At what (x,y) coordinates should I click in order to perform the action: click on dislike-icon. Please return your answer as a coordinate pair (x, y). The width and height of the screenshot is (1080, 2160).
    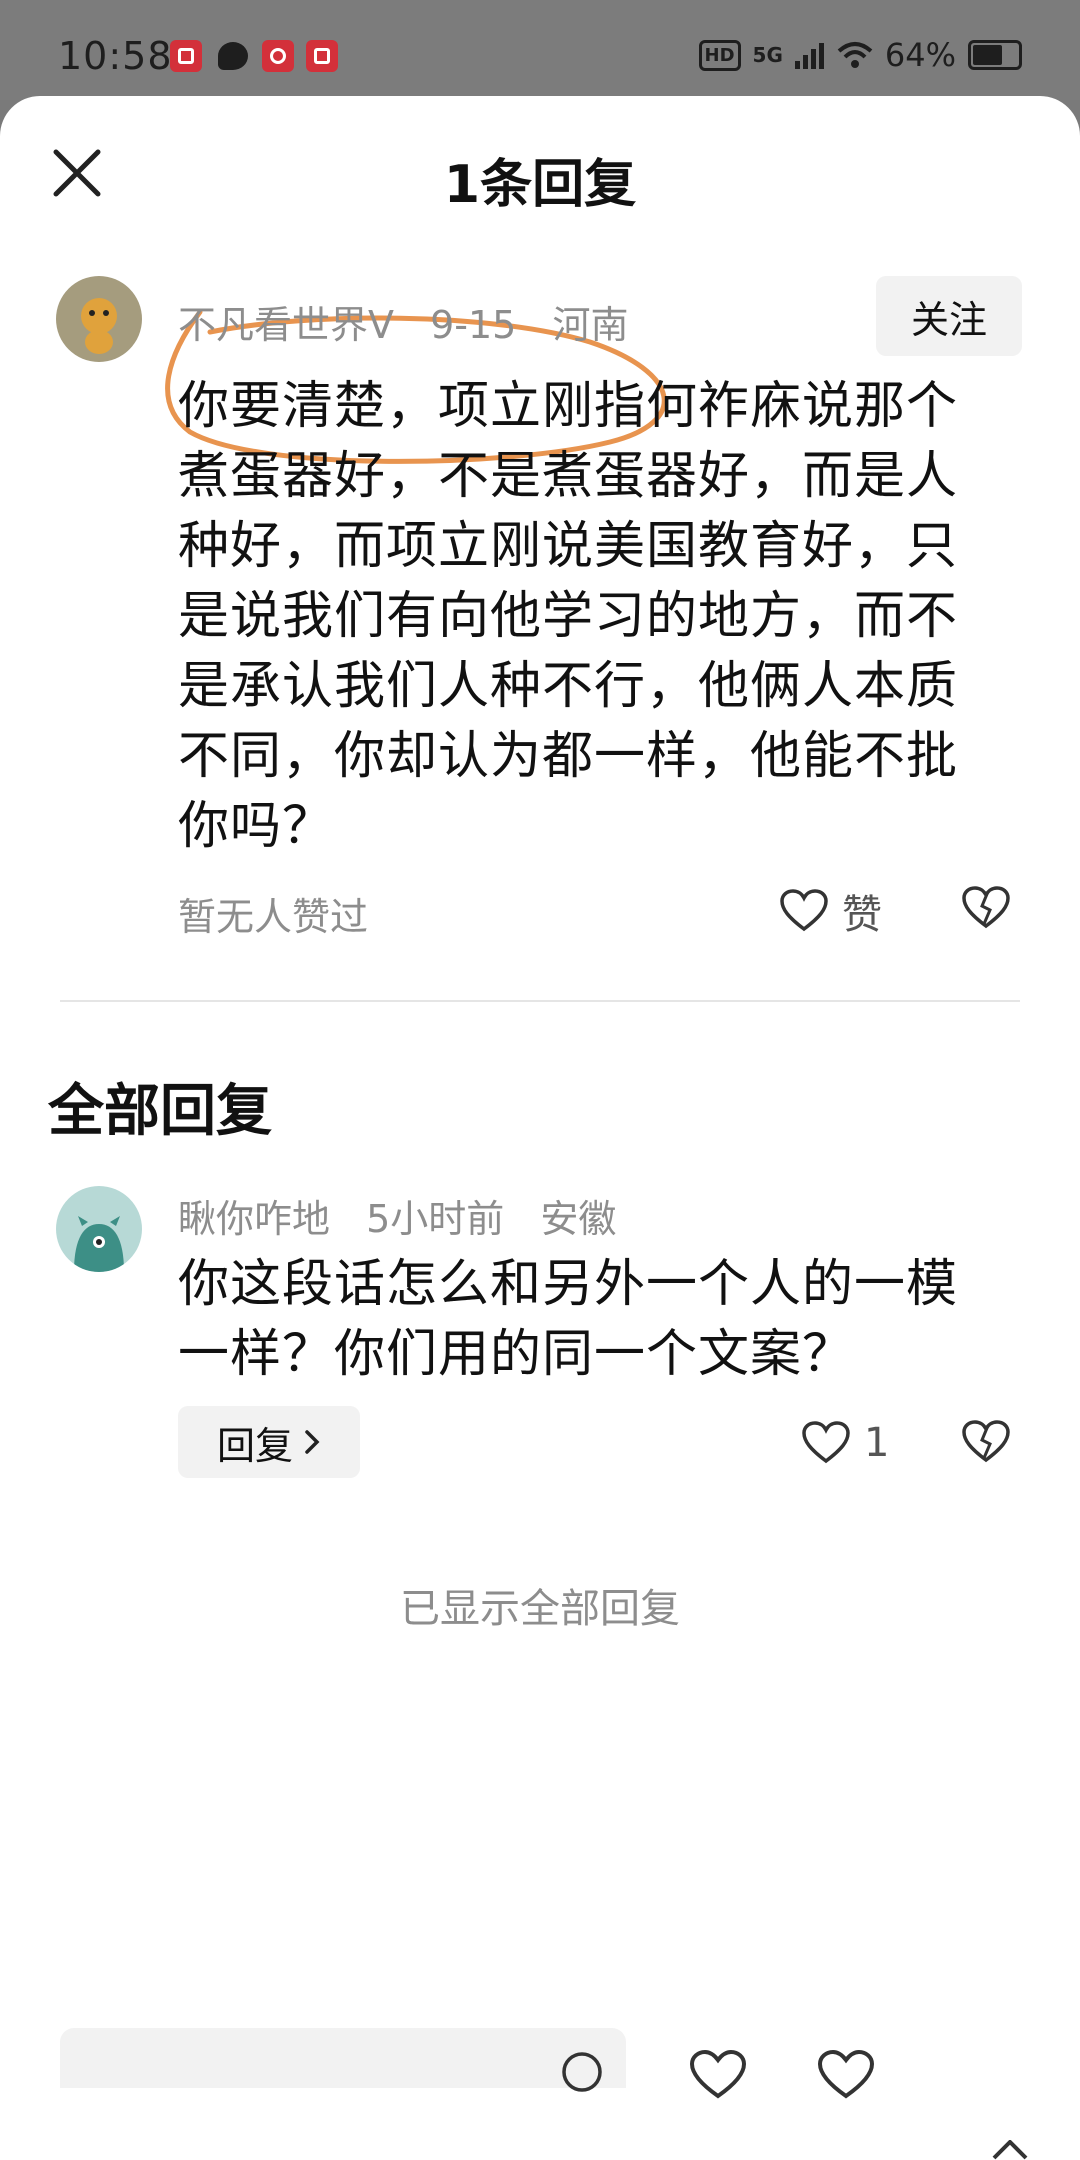
    Looking at the image, I should click on (986, 908).